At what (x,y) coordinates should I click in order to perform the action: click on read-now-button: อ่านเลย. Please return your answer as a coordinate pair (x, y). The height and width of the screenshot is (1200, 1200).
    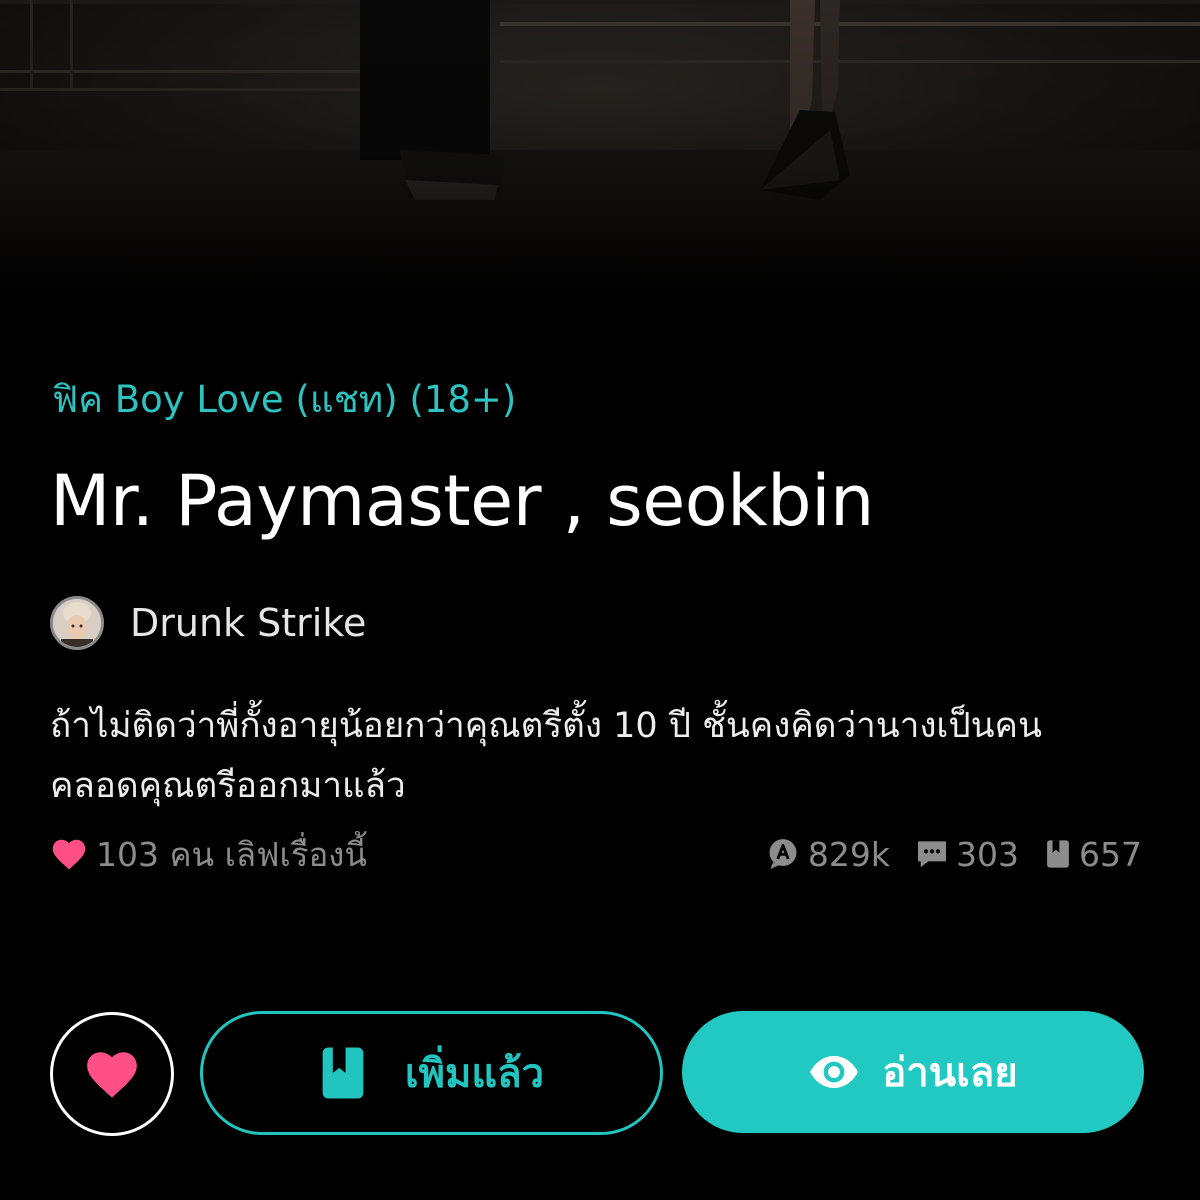
    Looking at the image, I should click on (913, 1072).